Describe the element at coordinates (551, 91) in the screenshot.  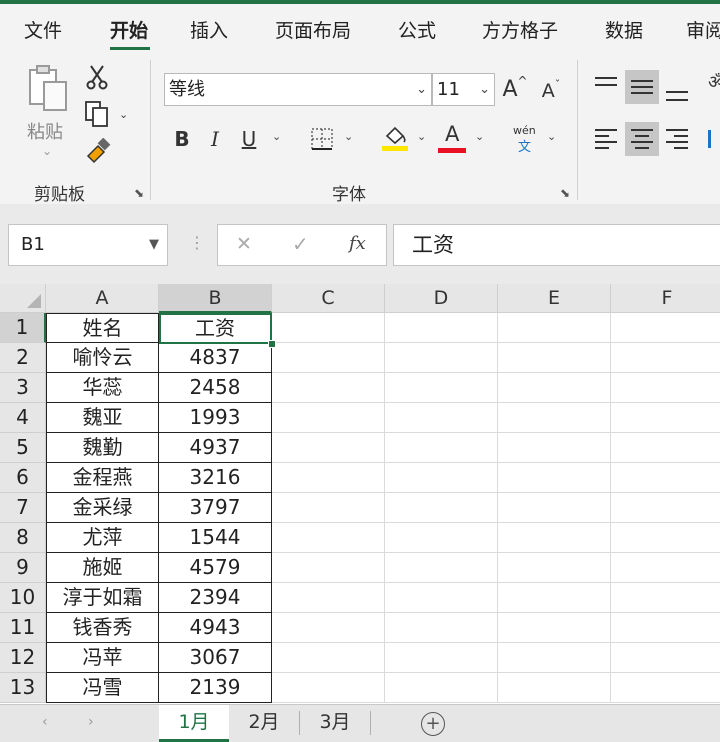
I see `shrink-font-button: Aˇ` at that location.